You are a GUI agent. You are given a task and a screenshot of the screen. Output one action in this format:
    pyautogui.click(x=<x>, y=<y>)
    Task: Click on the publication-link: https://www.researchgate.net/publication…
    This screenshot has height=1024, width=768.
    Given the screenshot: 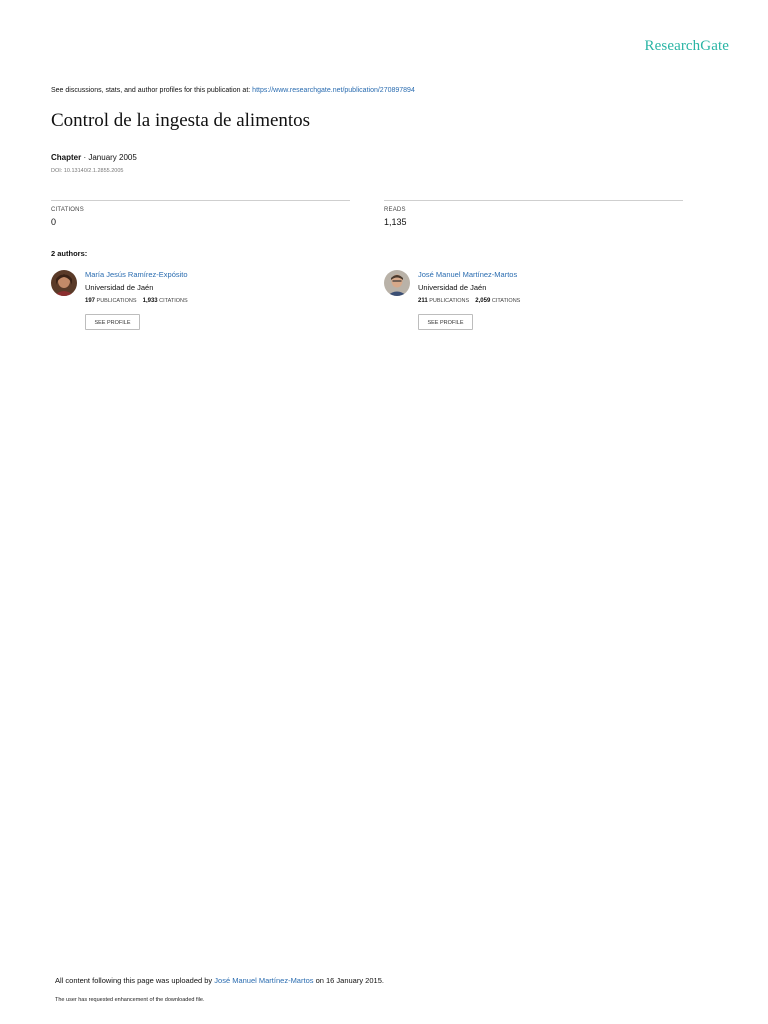 What is the action you would take?
    pyautogui.click(x=333, y=90)
    